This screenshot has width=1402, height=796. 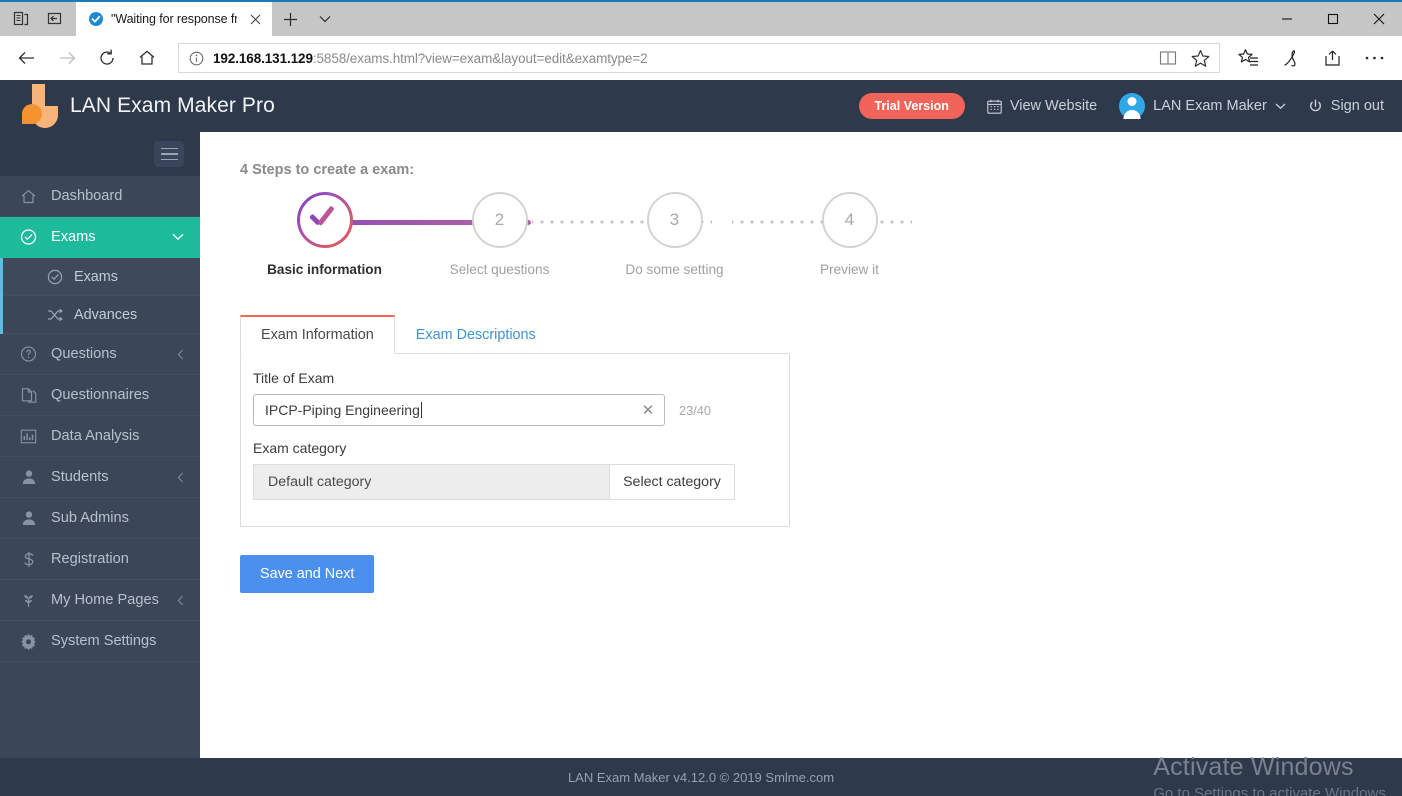 What do you see at coordinates (342, 410) in the screenshot?
I see `exam-title-text: IPCP-Piping Engineering` at bounding box center [342, 410].